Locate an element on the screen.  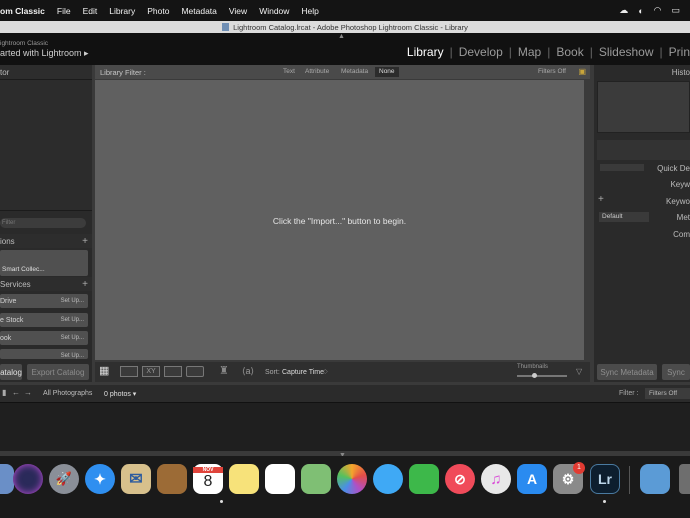
collections-header: ions + is located at coordinates (46, 241).